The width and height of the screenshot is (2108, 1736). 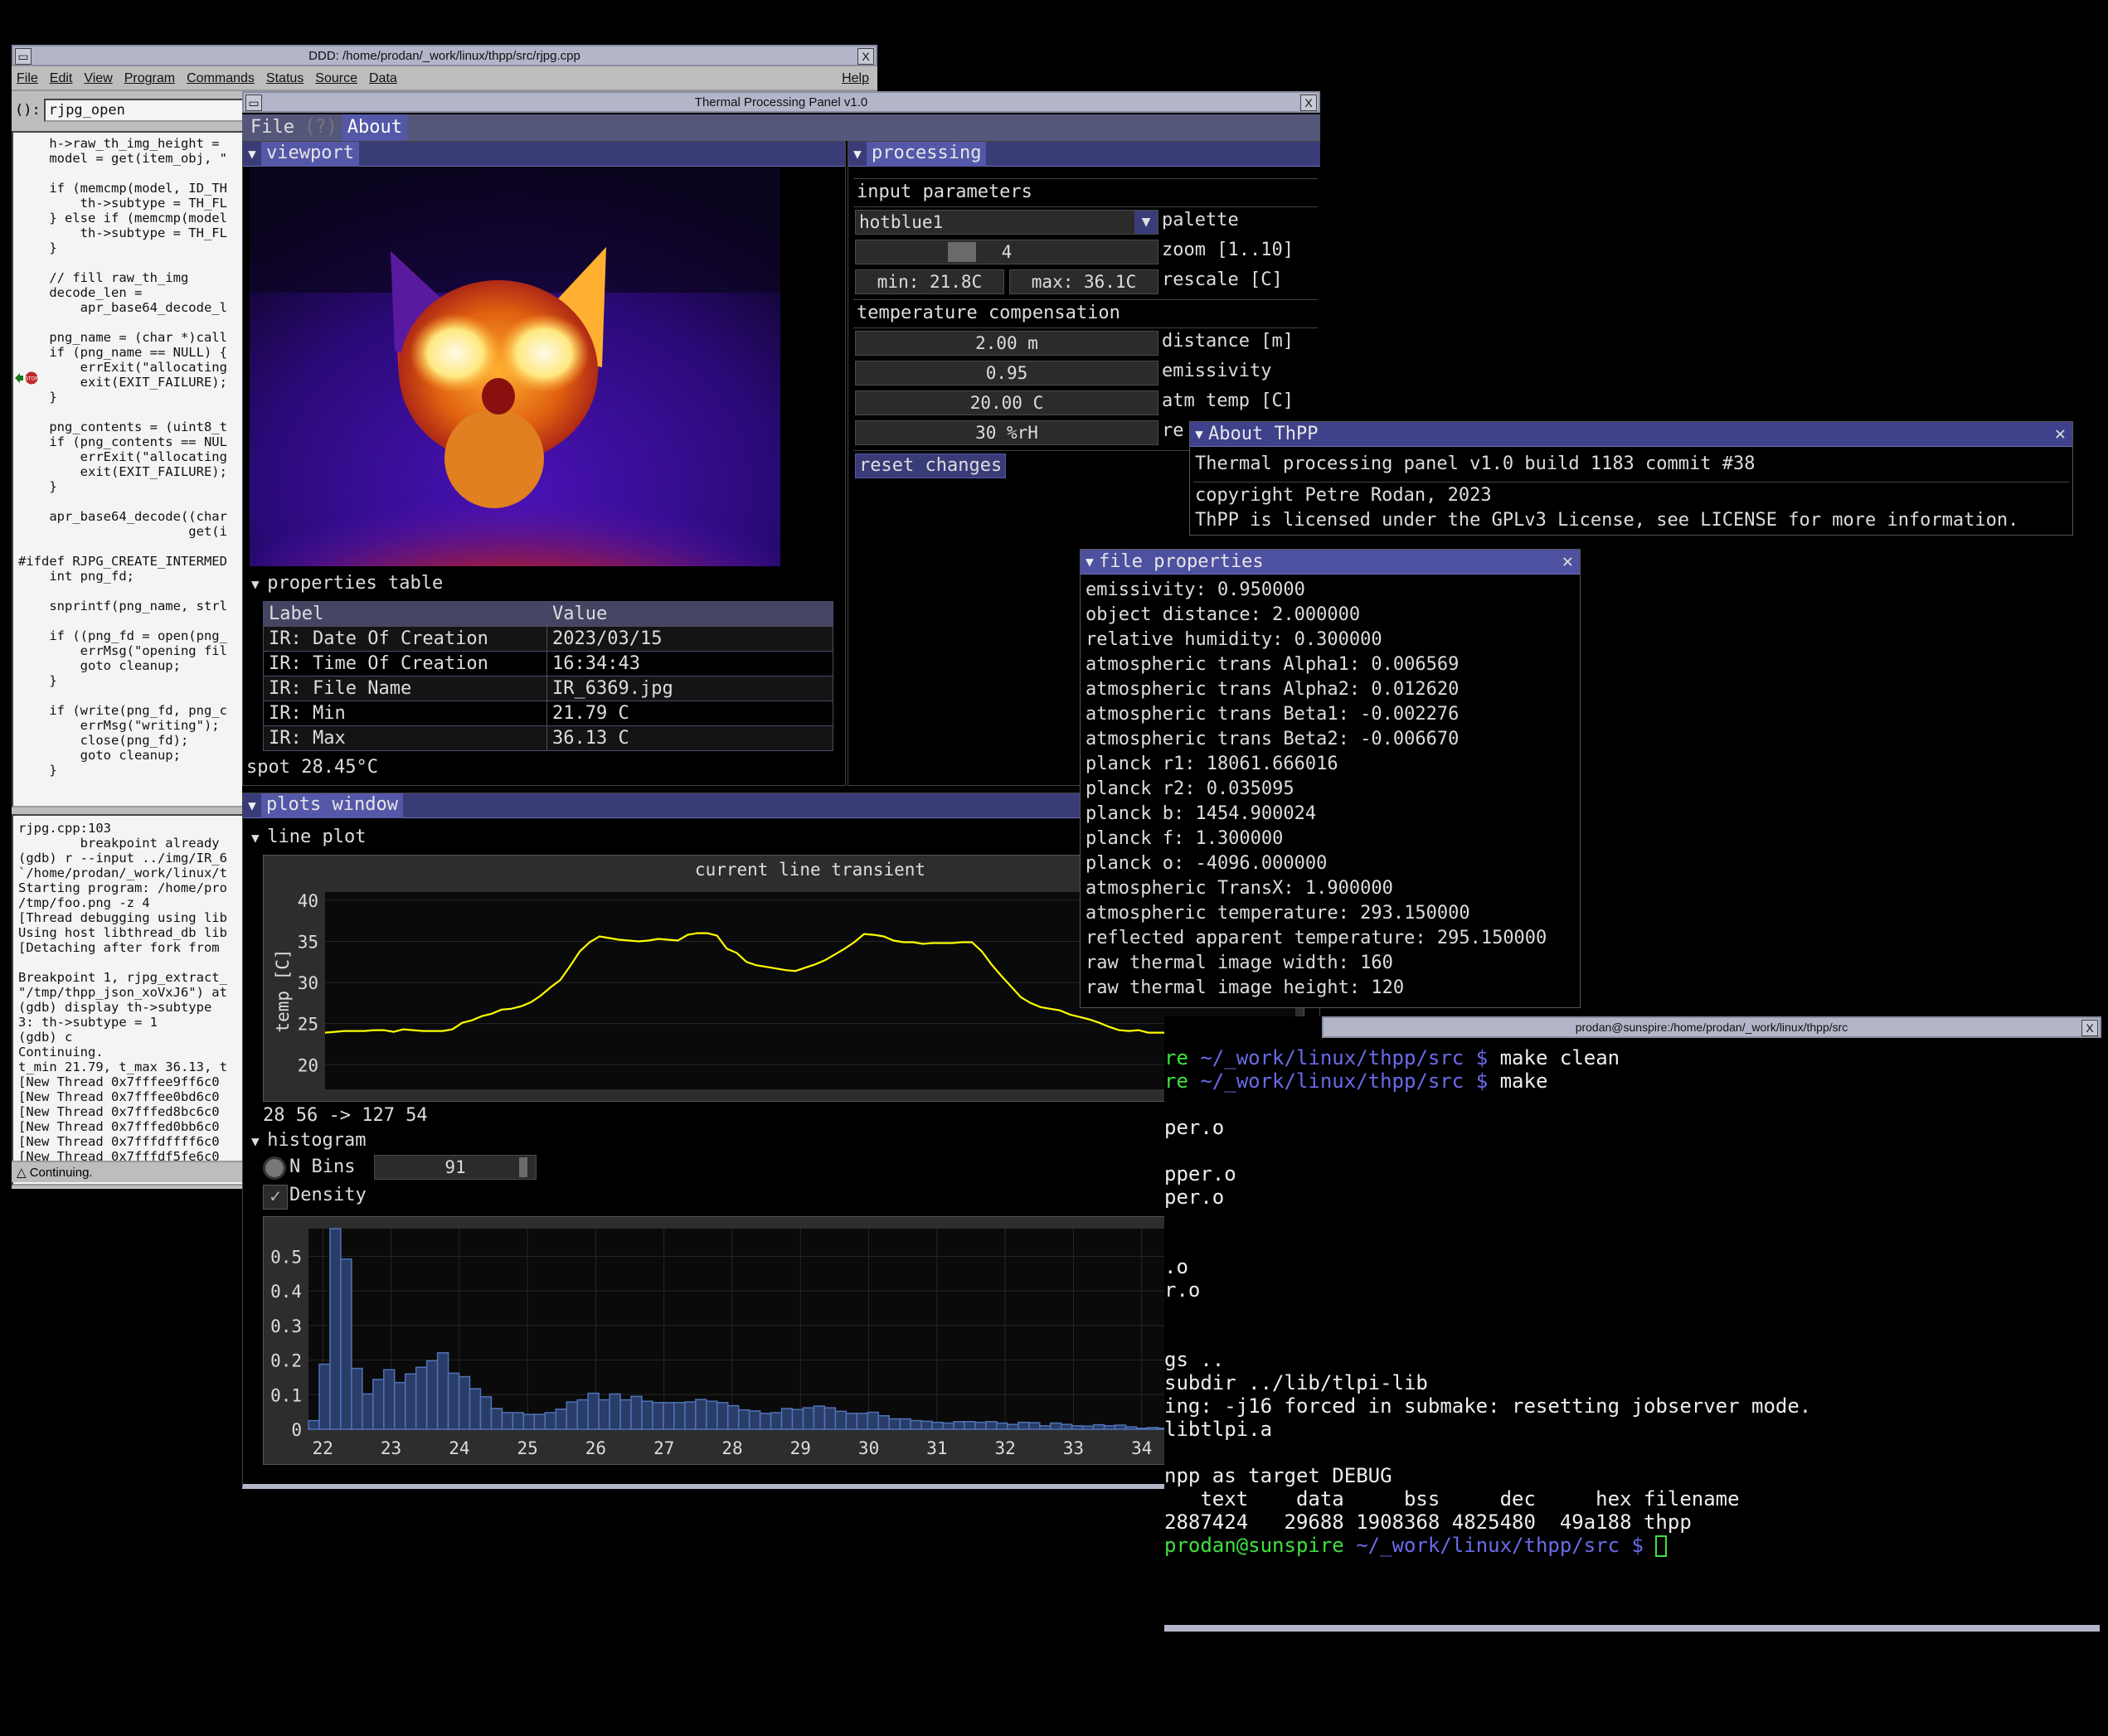 What do you see at coordinates (515, 367) in the screenshot?
I see `thermal-image` at bounding box center [515, 367].